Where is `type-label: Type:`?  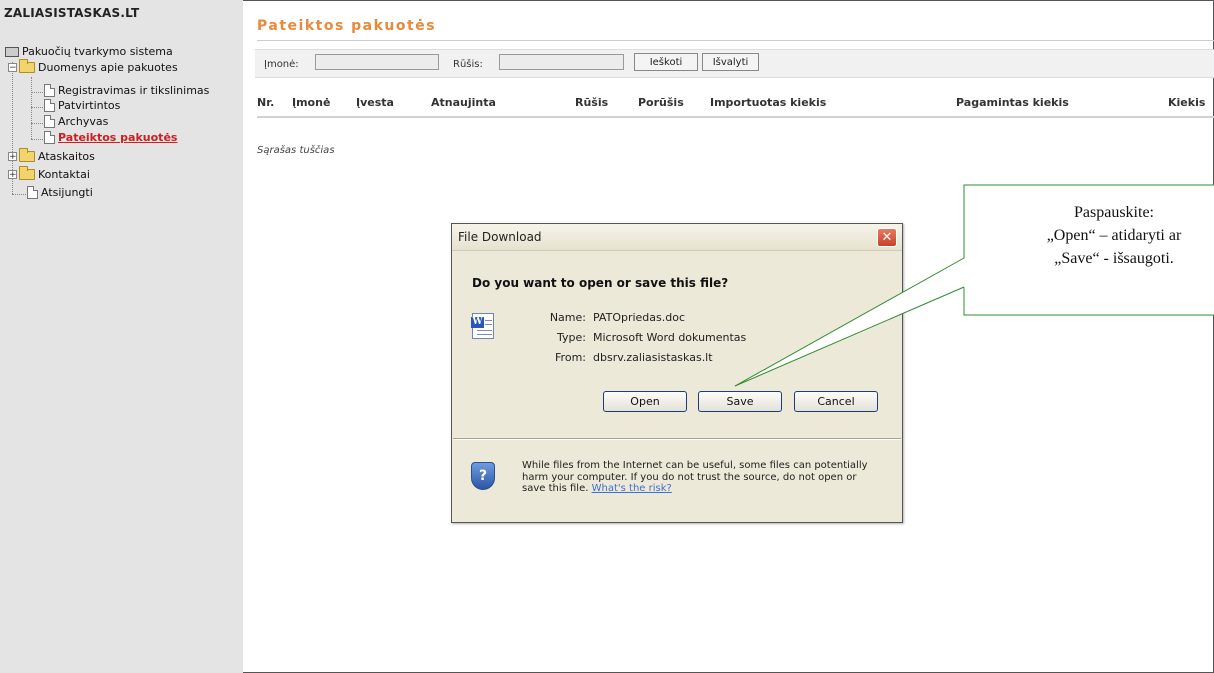
type-label: Type: is located at coordinates (571, 337).